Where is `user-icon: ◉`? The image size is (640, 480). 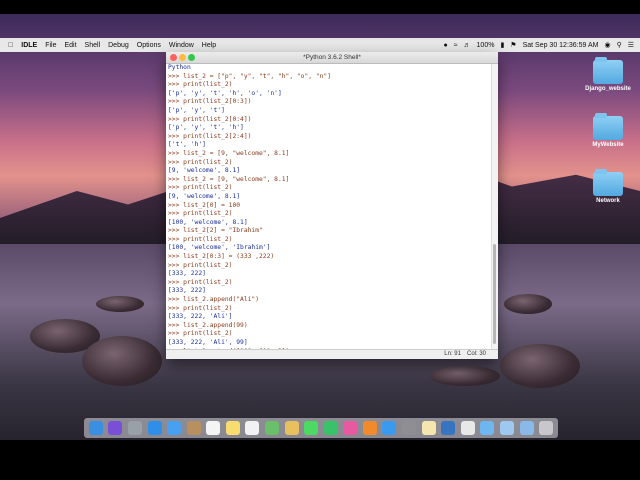 user-icon: ◉ is located at coordinates (607, 45).